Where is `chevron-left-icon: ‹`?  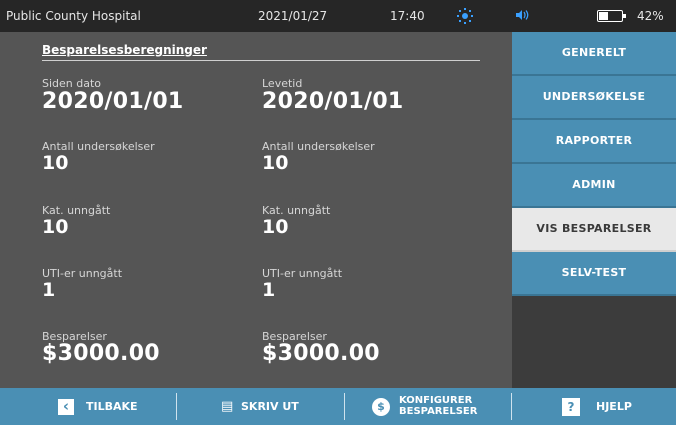
chevron-left-icon: ‹ is located at coordinates (66, 407).